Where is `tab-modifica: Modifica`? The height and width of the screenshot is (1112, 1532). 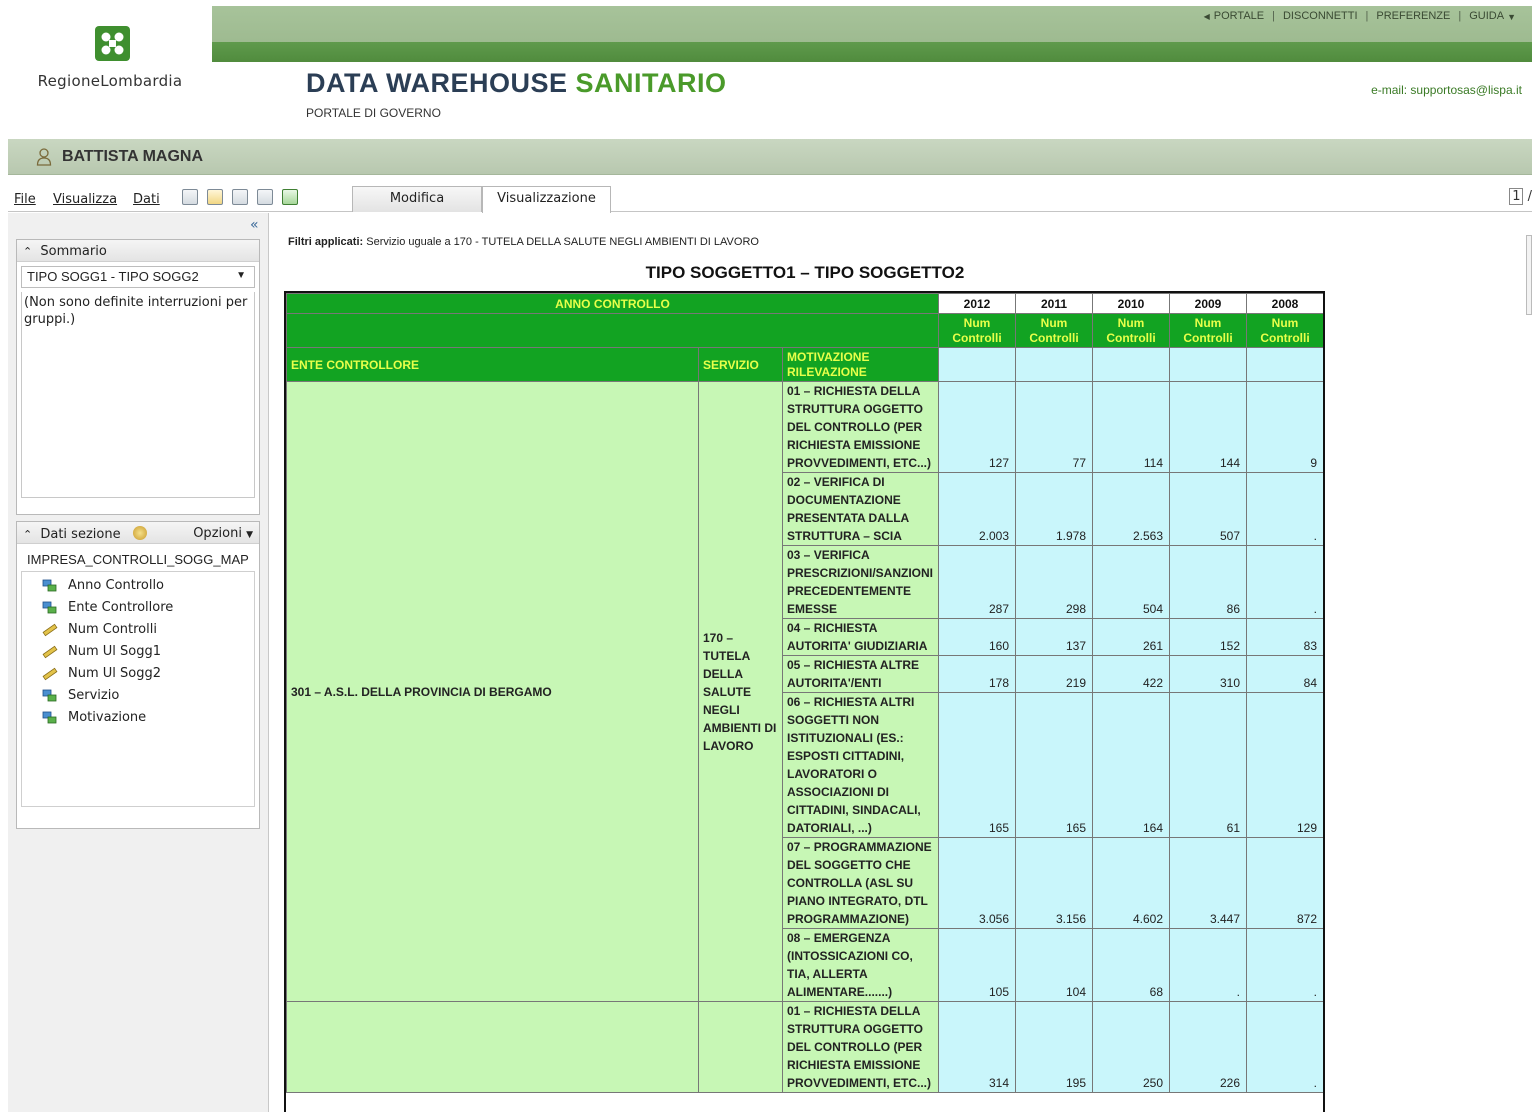 tab-modifica: Modifica is located at coordinates (417, 199).